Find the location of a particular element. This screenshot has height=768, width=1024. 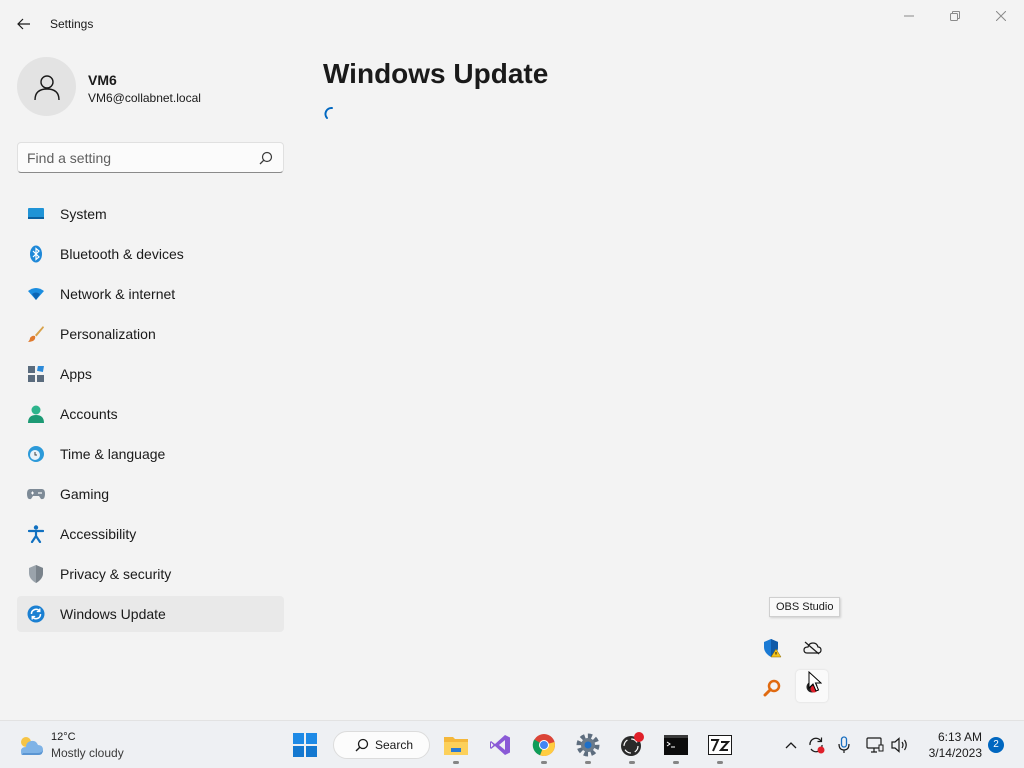

taskbar-visual-studio is located at coordinates (500, 745).